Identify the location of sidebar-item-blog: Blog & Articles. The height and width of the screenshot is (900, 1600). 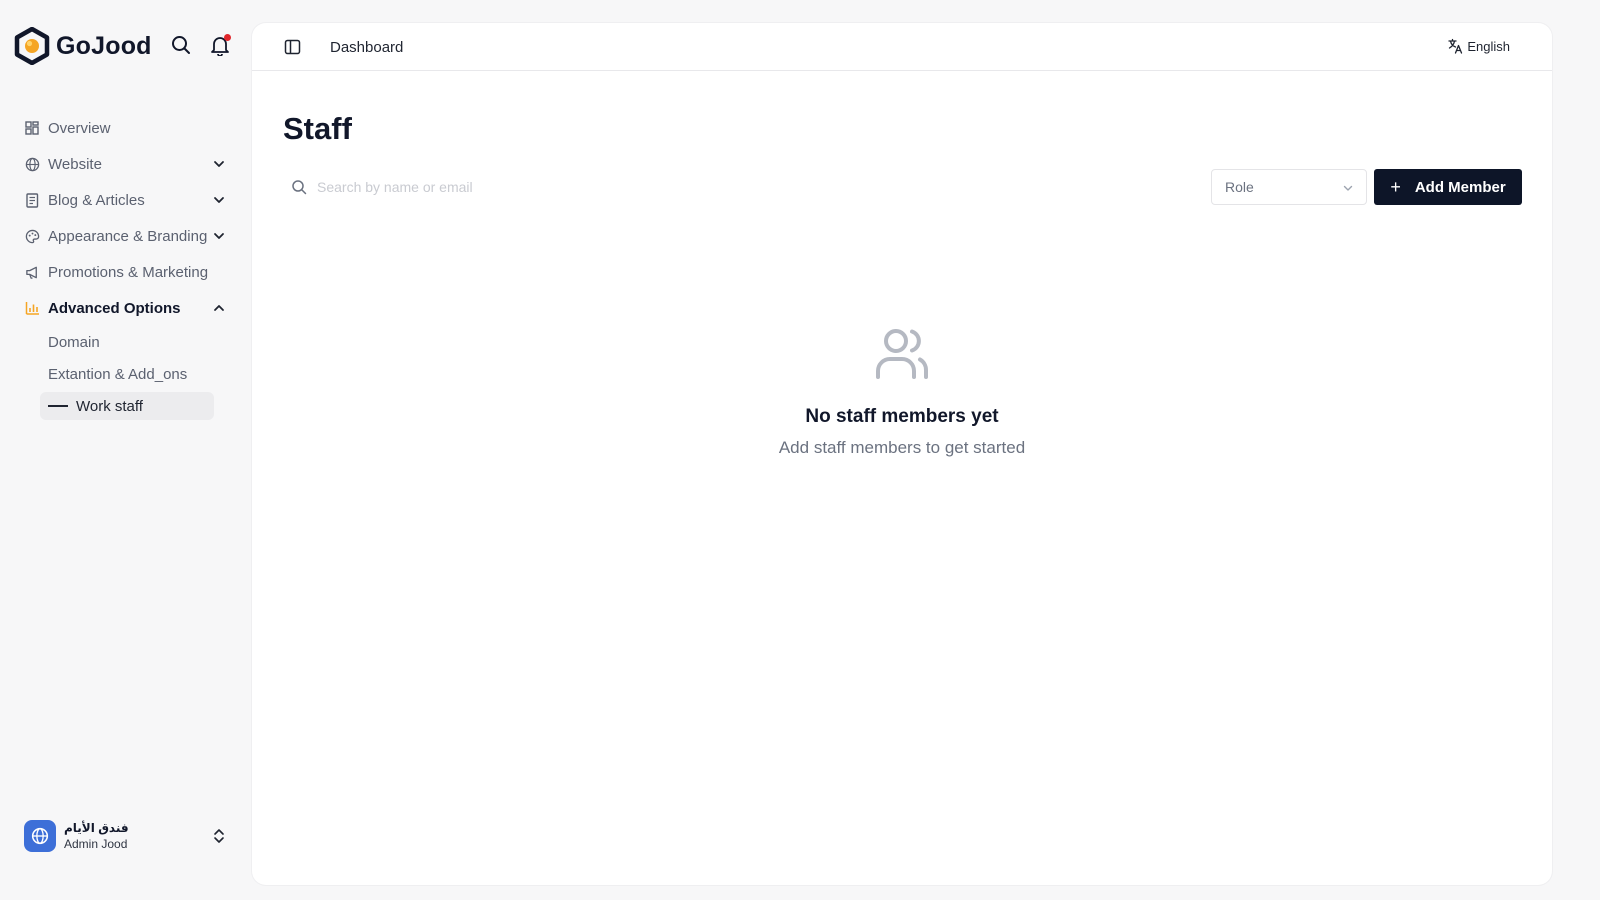
(127, 200).